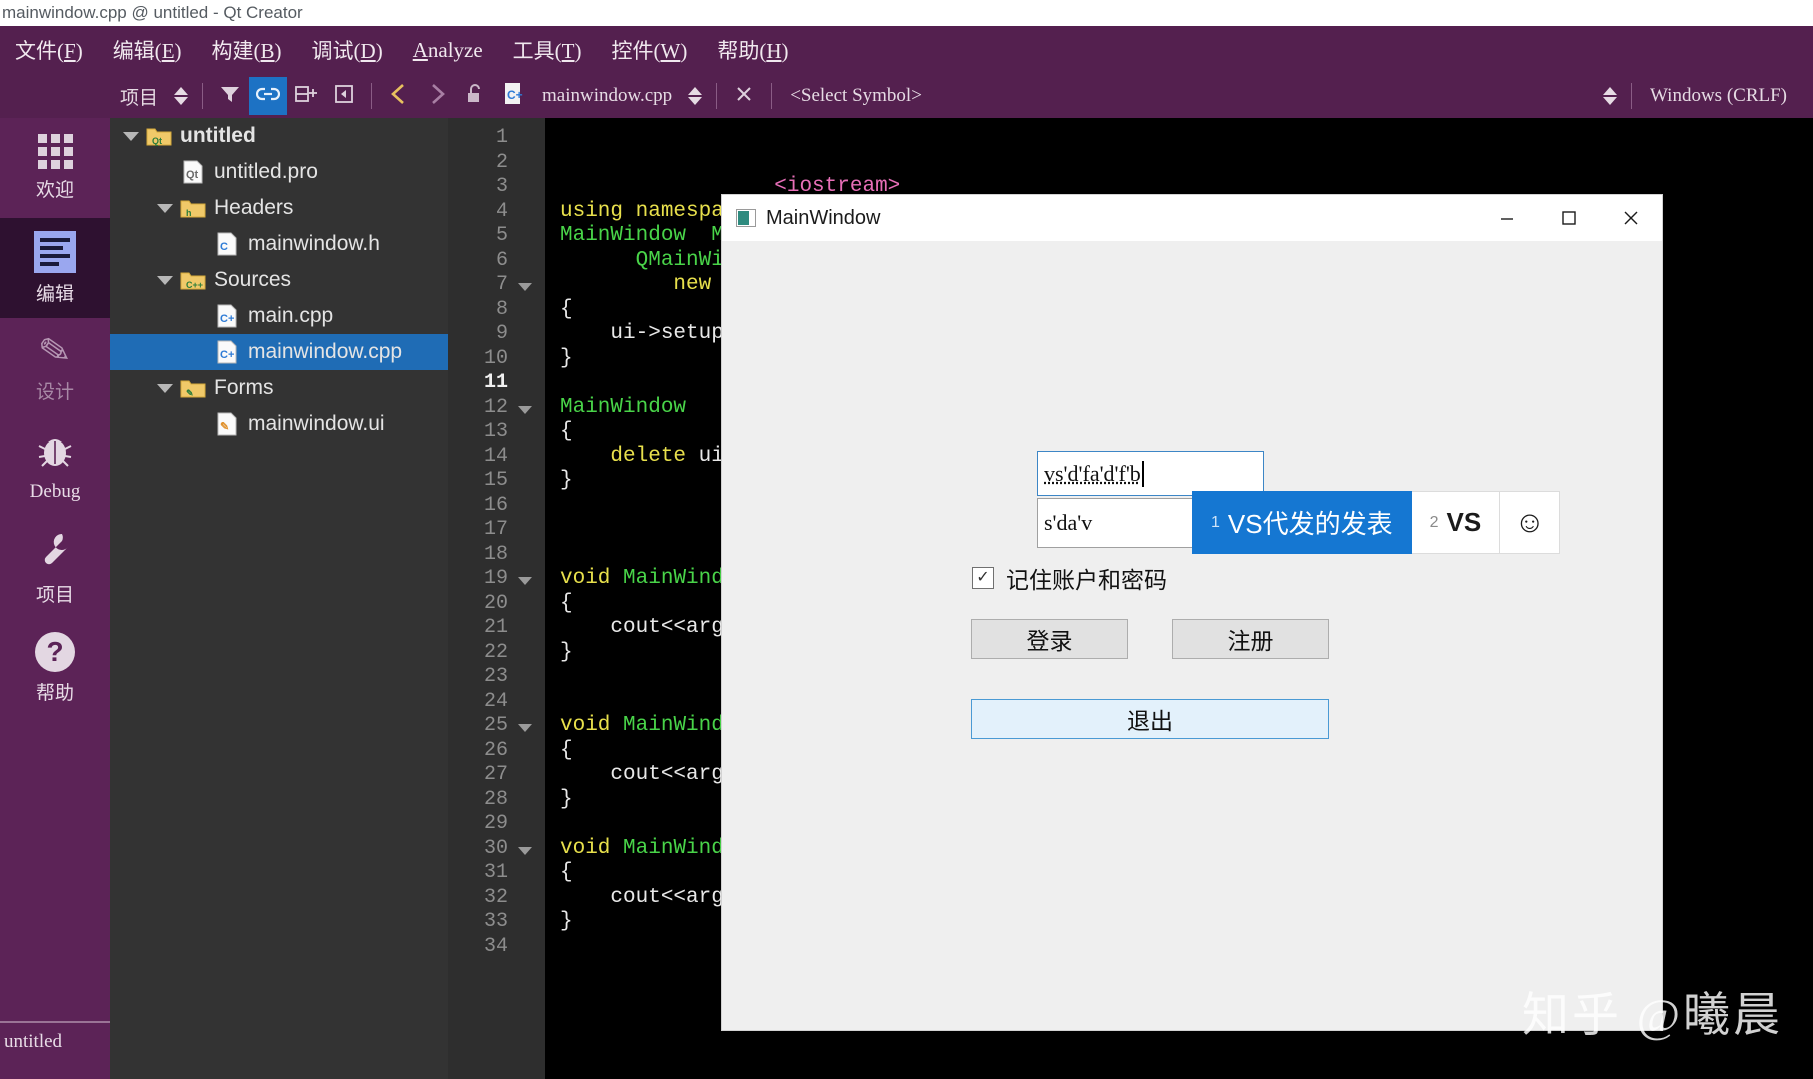  I want to click on project-selector: 项目, so click(139, 96).